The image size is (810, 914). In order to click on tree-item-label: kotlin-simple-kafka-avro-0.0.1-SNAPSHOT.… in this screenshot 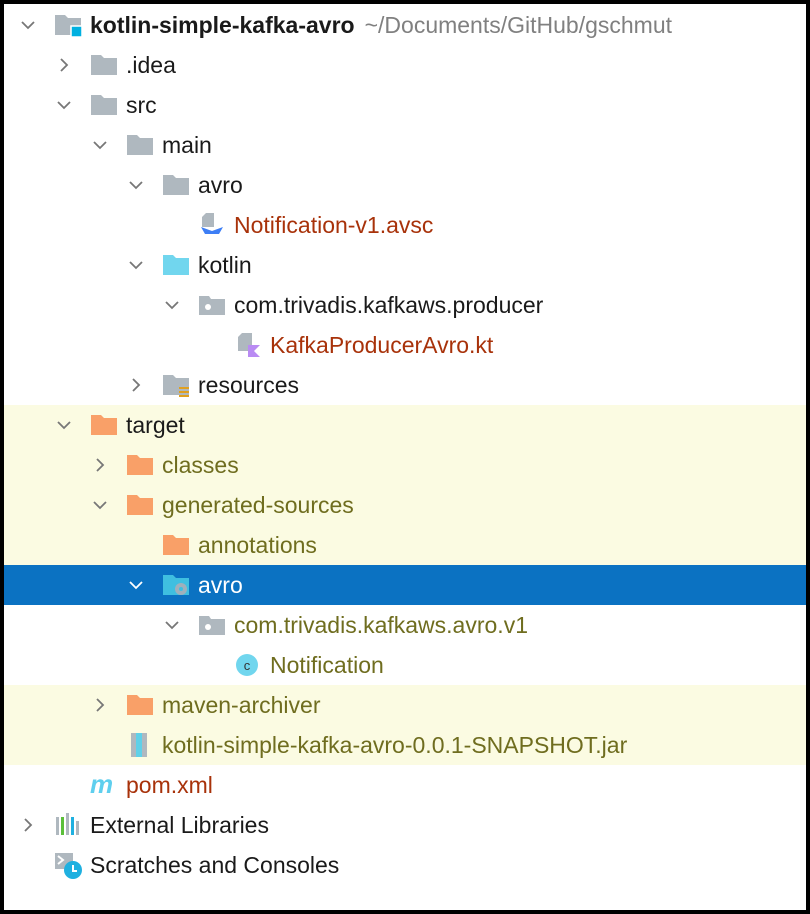, I will do `click(394, 745)`.